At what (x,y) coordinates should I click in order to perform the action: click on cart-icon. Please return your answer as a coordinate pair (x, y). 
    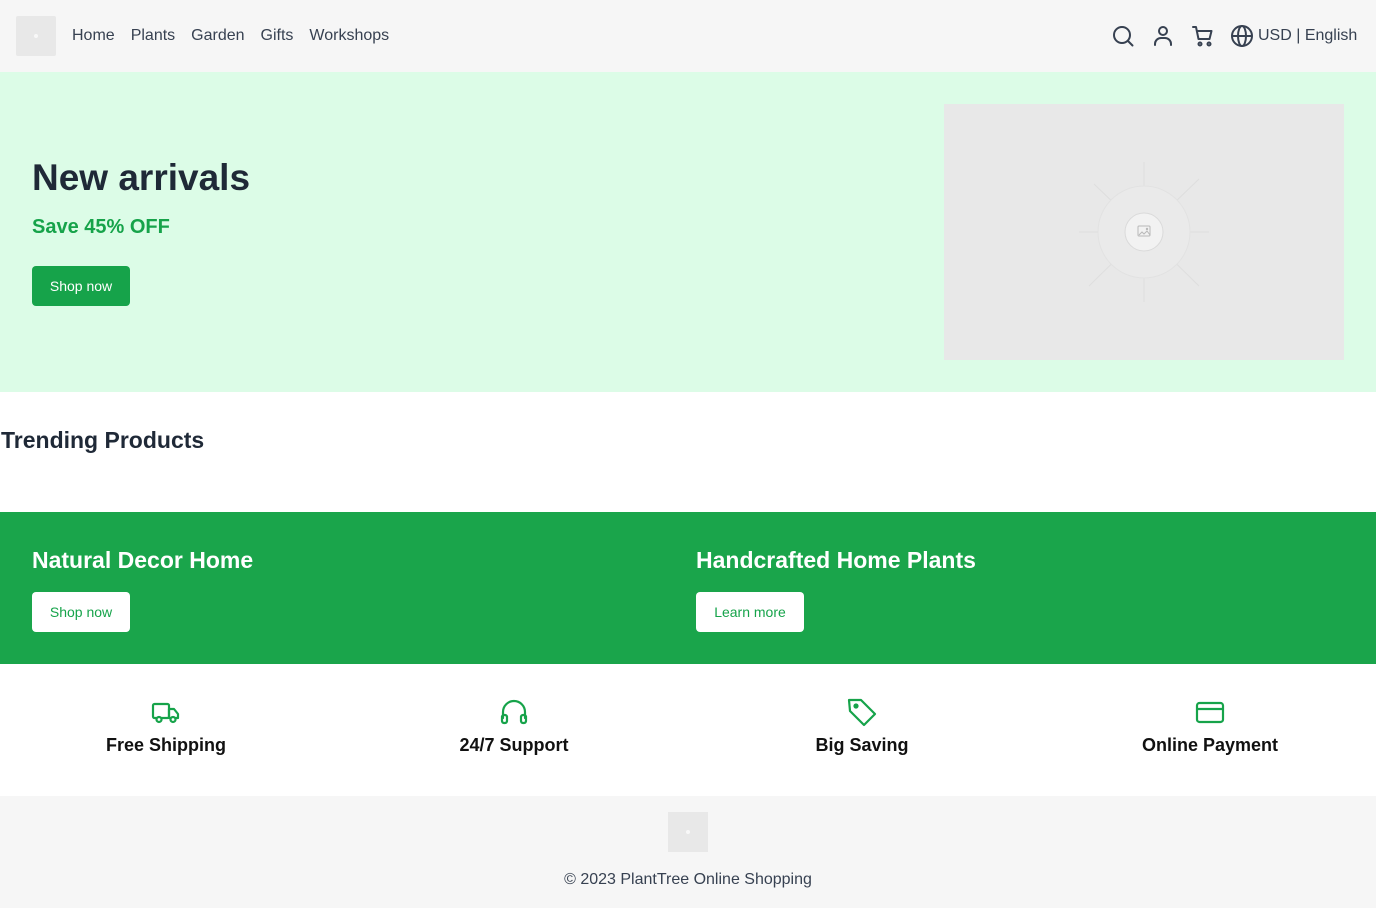
    Looking at the image, I should click on (1203, 36).